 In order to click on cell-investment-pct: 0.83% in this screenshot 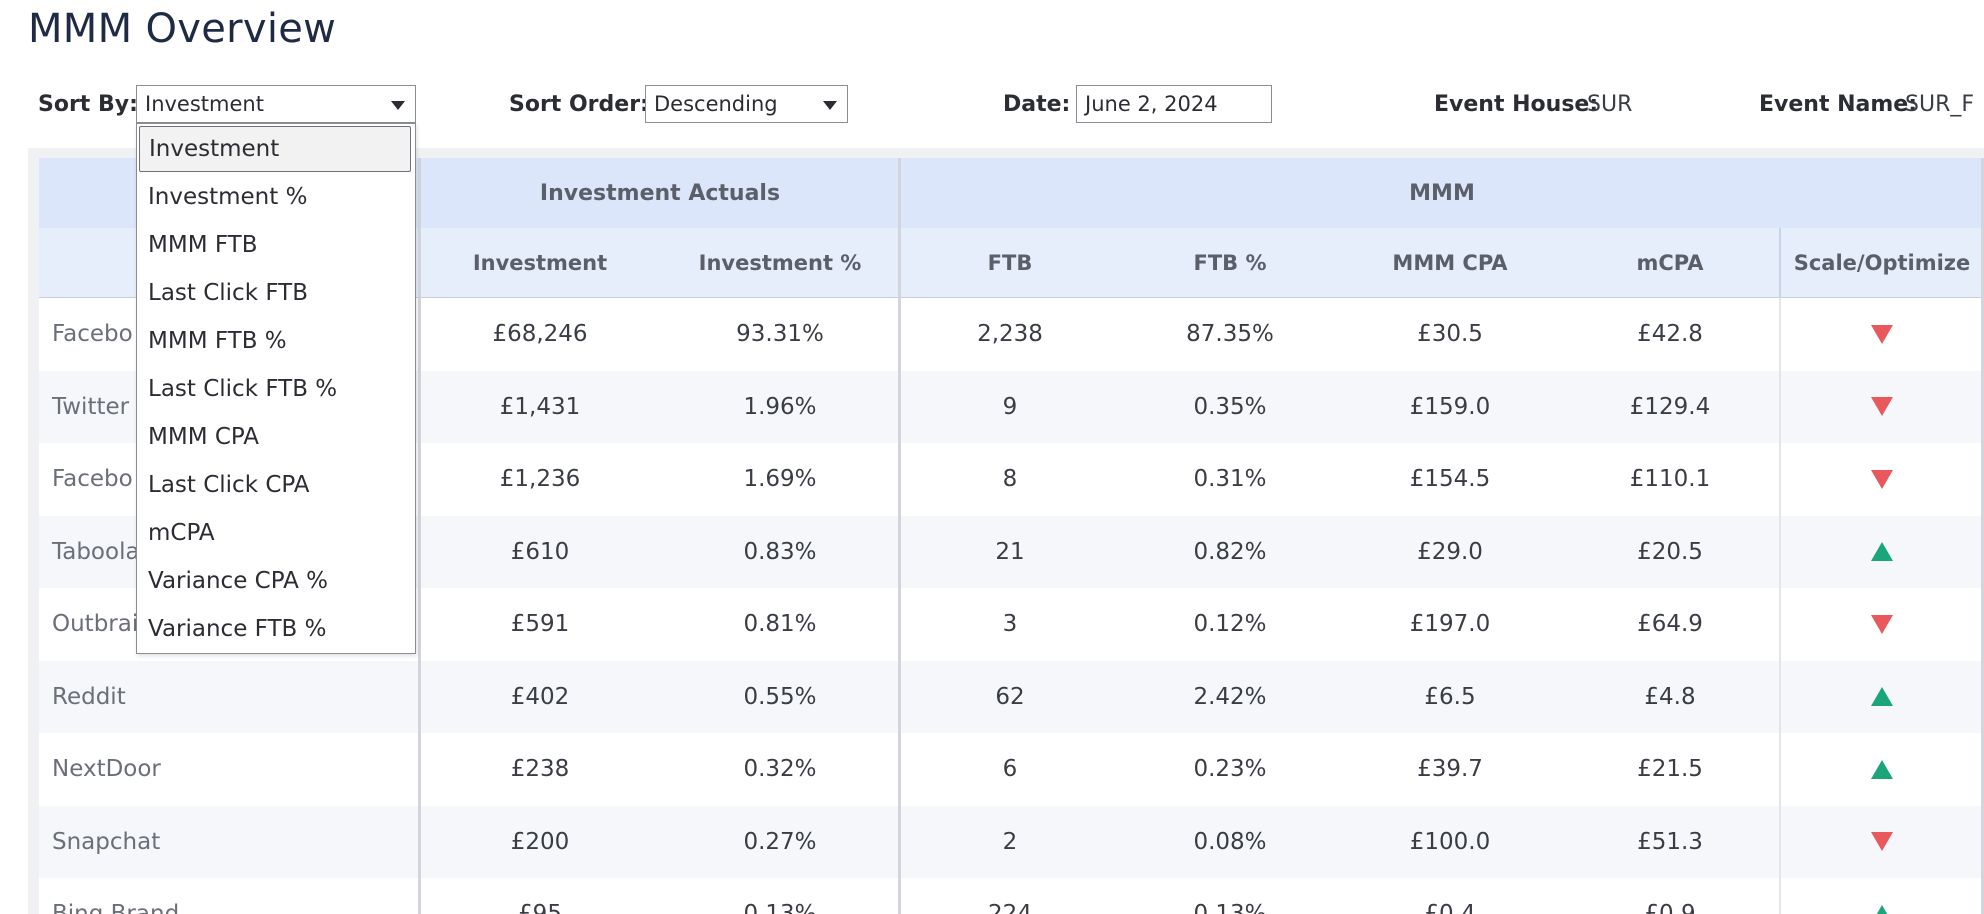, I will do `click(780, 551)`.